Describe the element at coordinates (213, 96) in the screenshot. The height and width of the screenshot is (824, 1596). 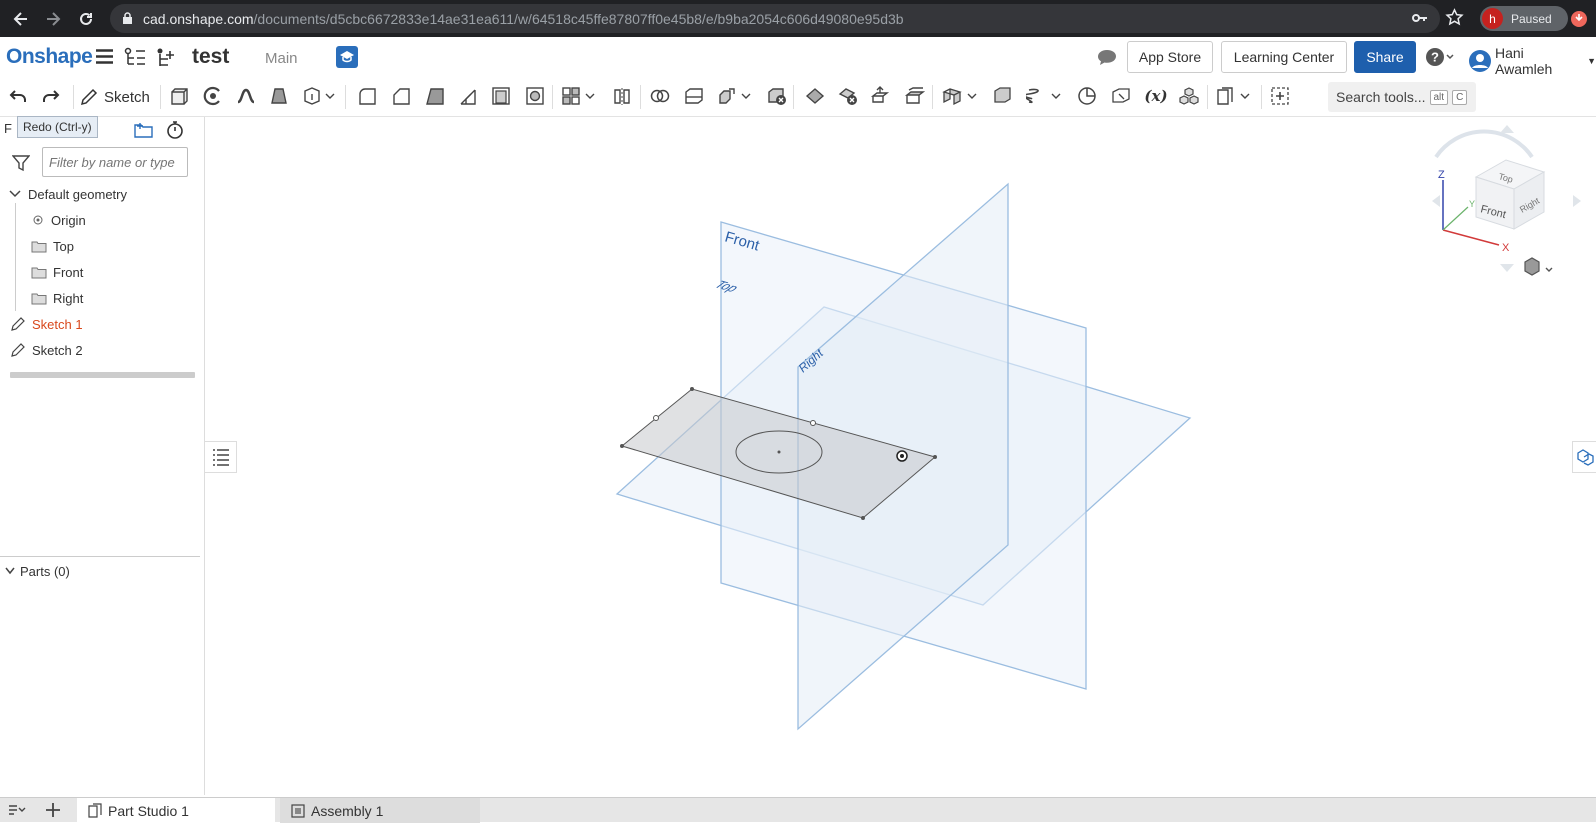
I see `revolve-icon` at that location.